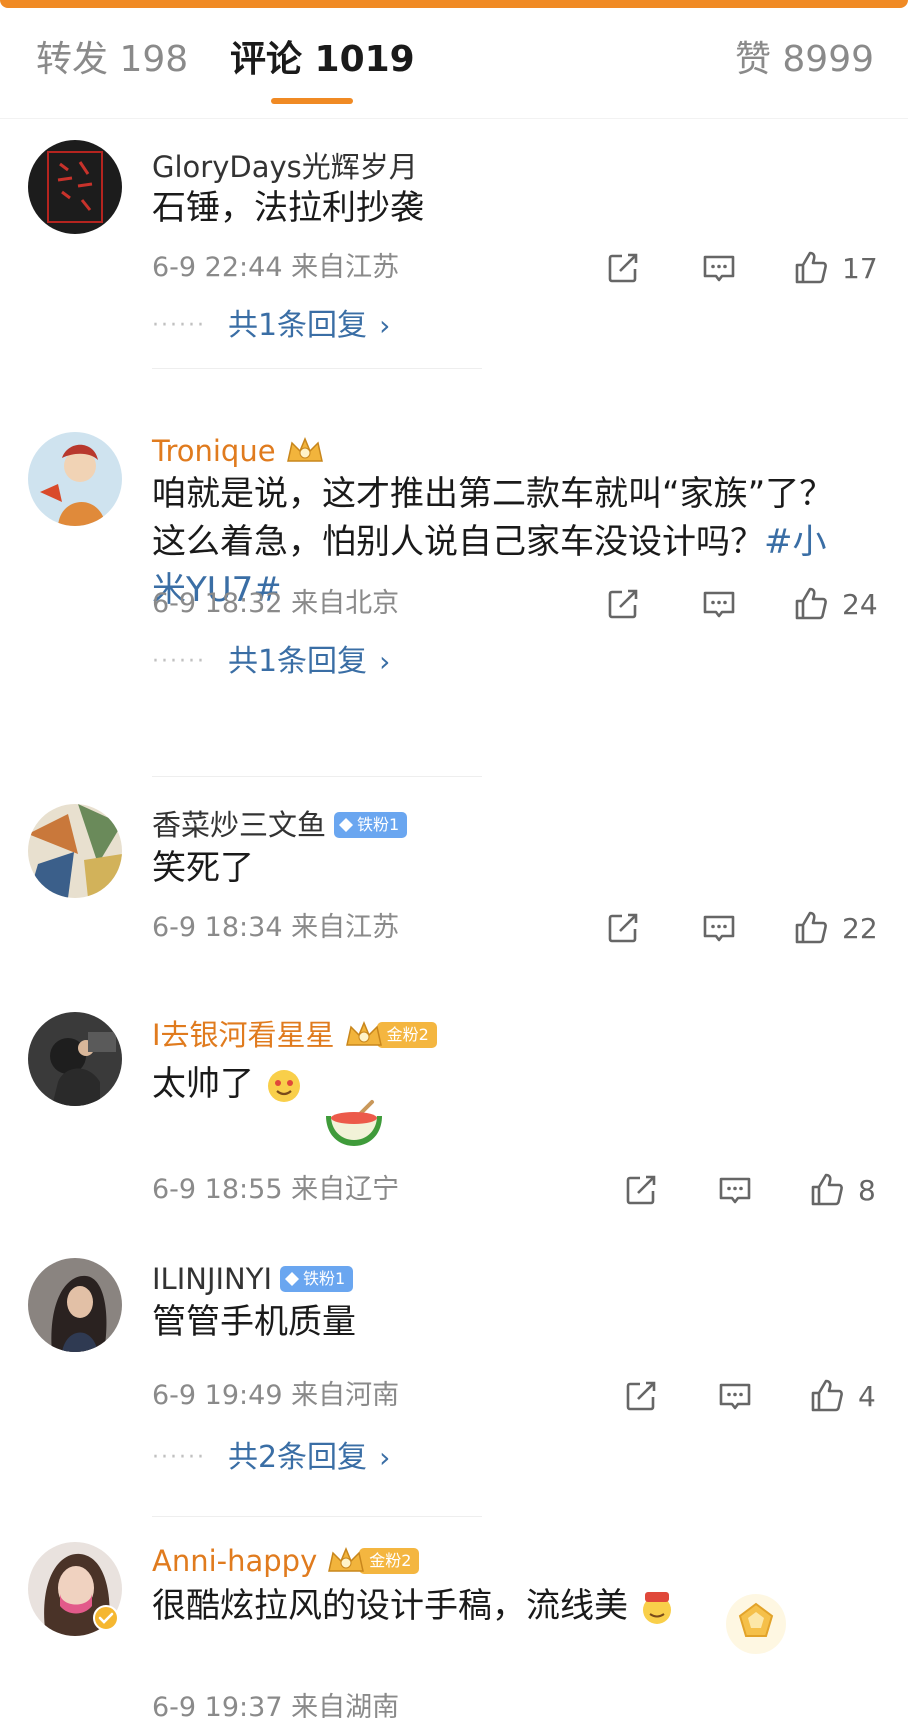 This screenshot has width=908, height=1718. What do you see at coordinates (217, 1705) in the screenshot?
I see `comment-time: 6-9 19:37` at bounding box center [217, 1705].